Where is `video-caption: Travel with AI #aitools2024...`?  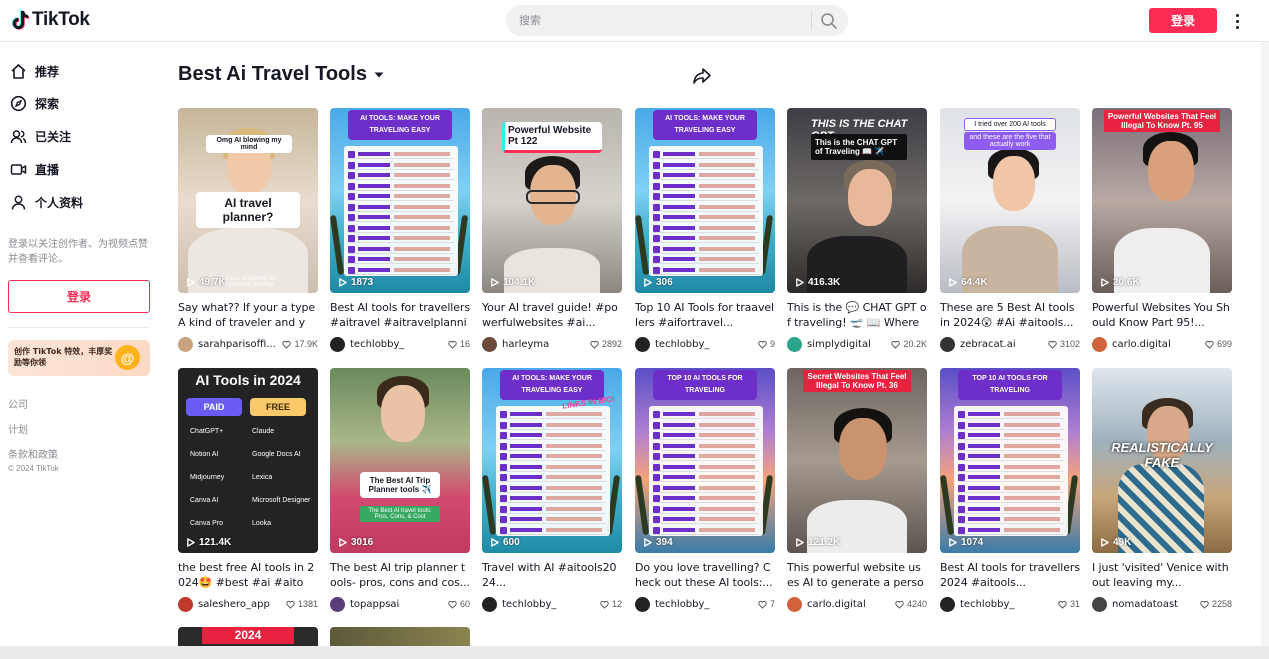 video-caption: Travel with AI #aitools2024... is located at coordinates (552, 575).